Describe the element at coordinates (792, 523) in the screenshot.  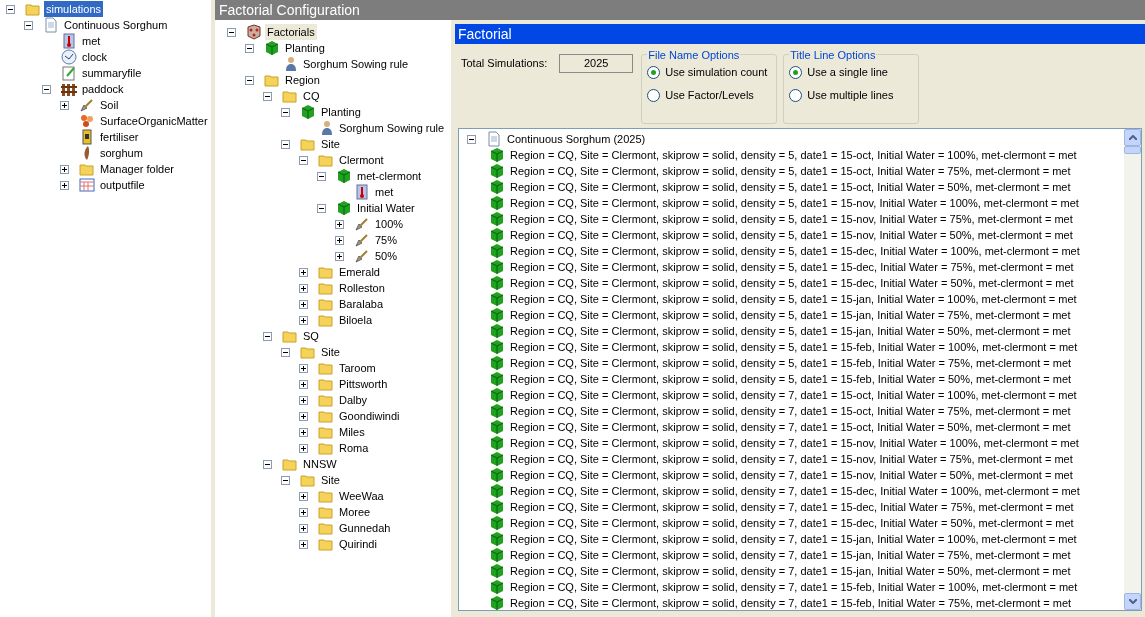
I see `simulation-item: Region = CQ, Site = Clermont, skiprow = solid, density = 7, date1 = 15-dec, Initial Water = 50%, met-clermont = met` at that location.